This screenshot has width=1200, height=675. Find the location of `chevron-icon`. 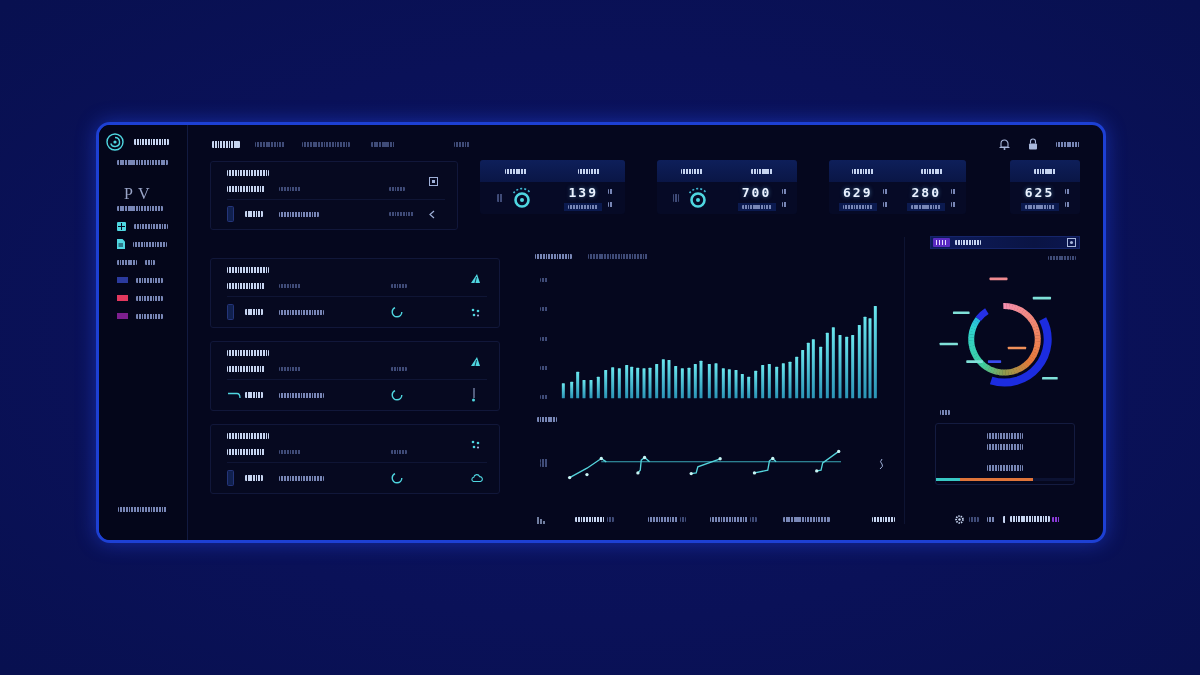

chevron-icon is located at coordinates (432, 214).